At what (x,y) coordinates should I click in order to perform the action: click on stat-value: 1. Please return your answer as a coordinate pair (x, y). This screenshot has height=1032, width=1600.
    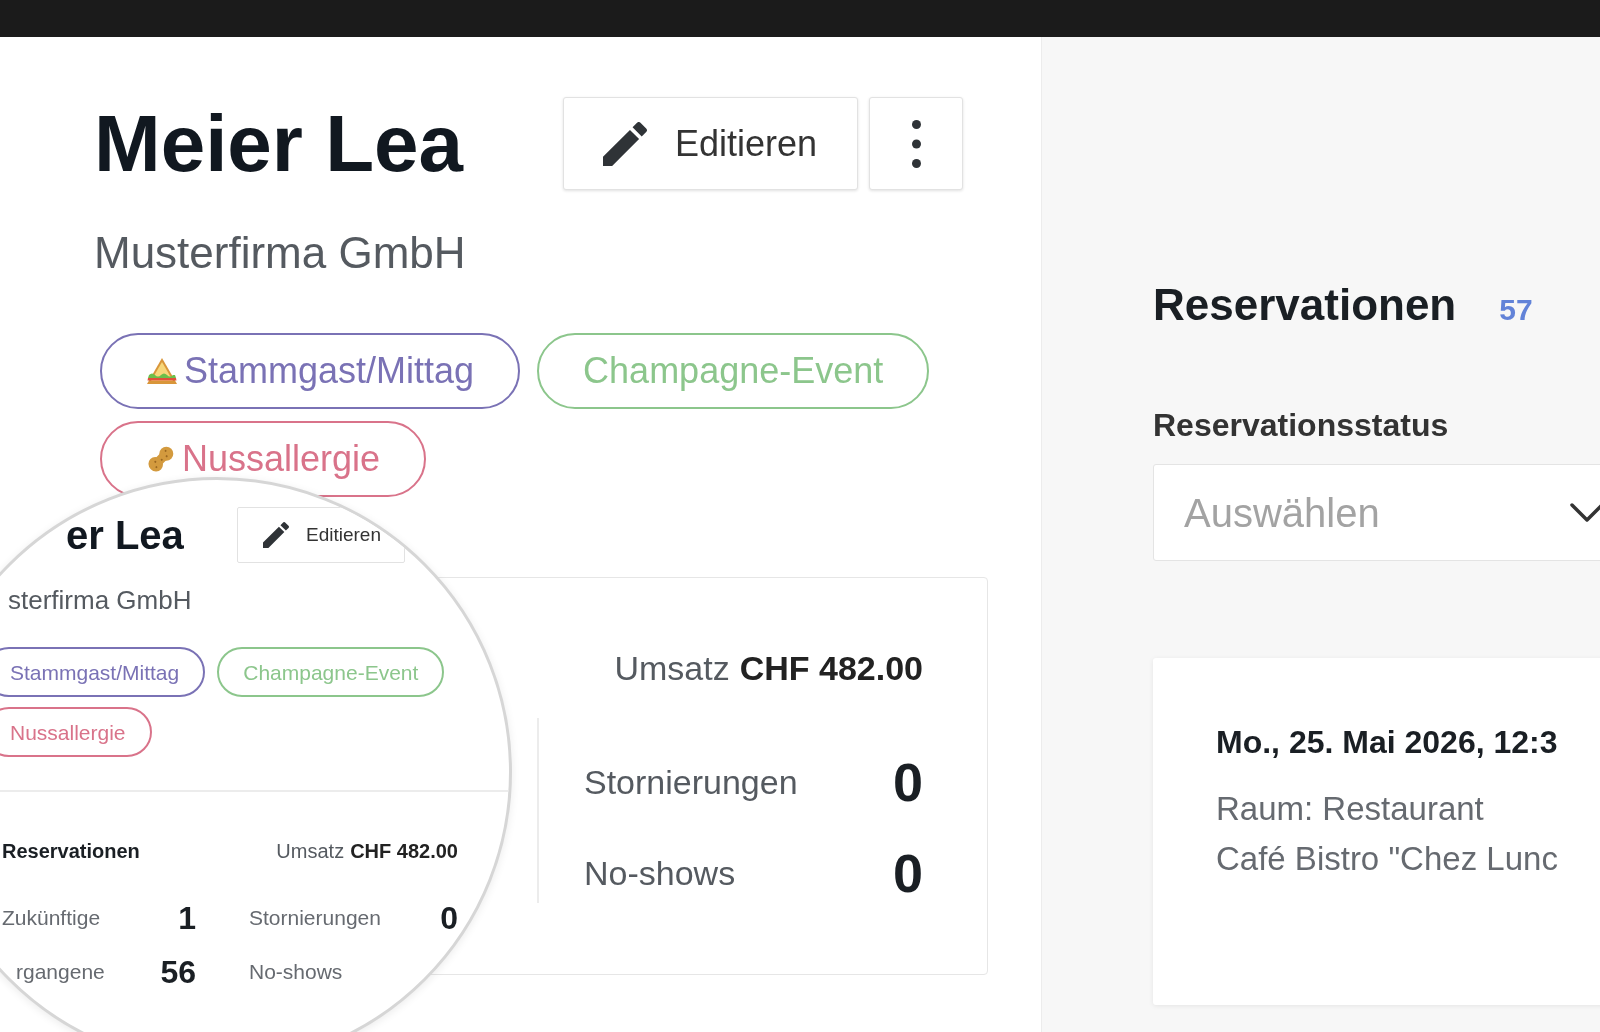
    Looking at the image, I should click on (187, 918).